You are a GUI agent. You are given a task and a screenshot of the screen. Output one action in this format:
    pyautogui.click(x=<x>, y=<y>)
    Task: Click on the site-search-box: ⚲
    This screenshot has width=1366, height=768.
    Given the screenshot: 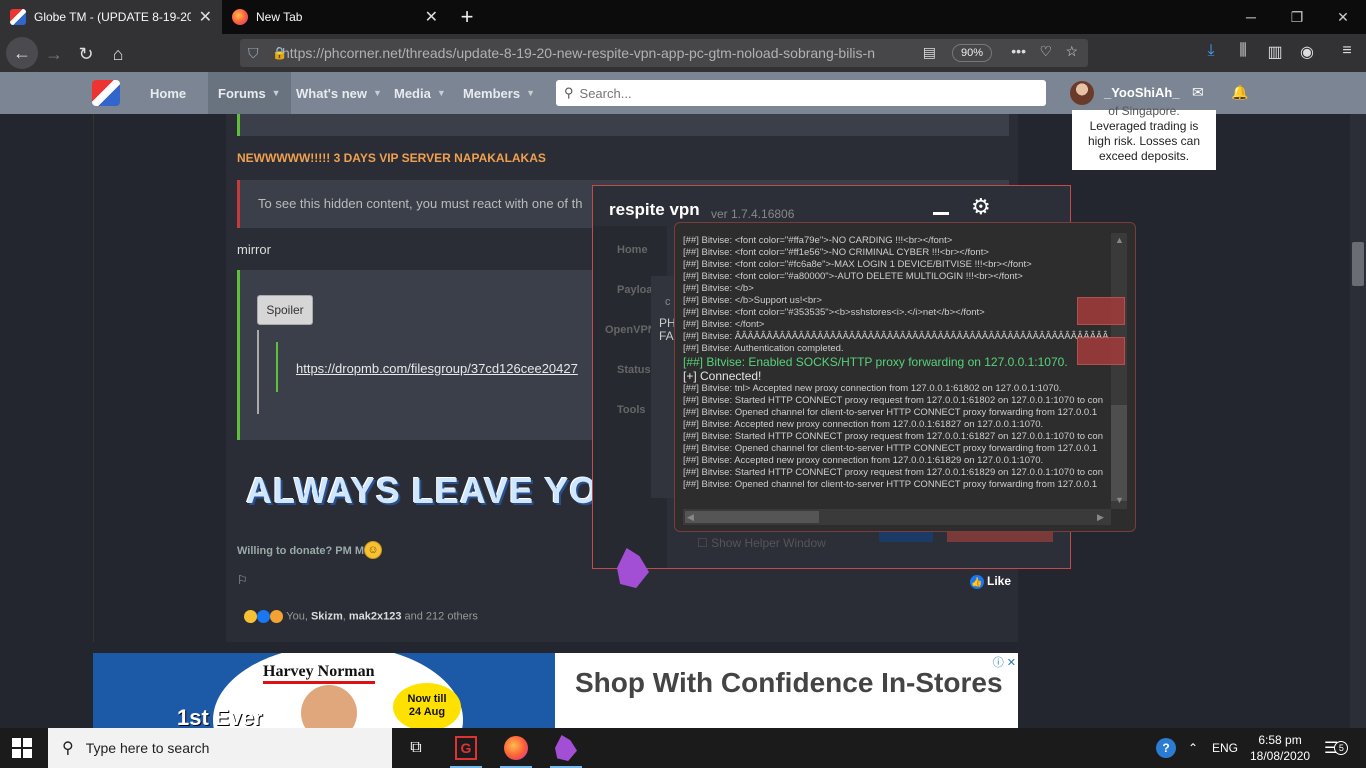 What is the action you would take?
    pyautogui.click(x=801, y=93)
    